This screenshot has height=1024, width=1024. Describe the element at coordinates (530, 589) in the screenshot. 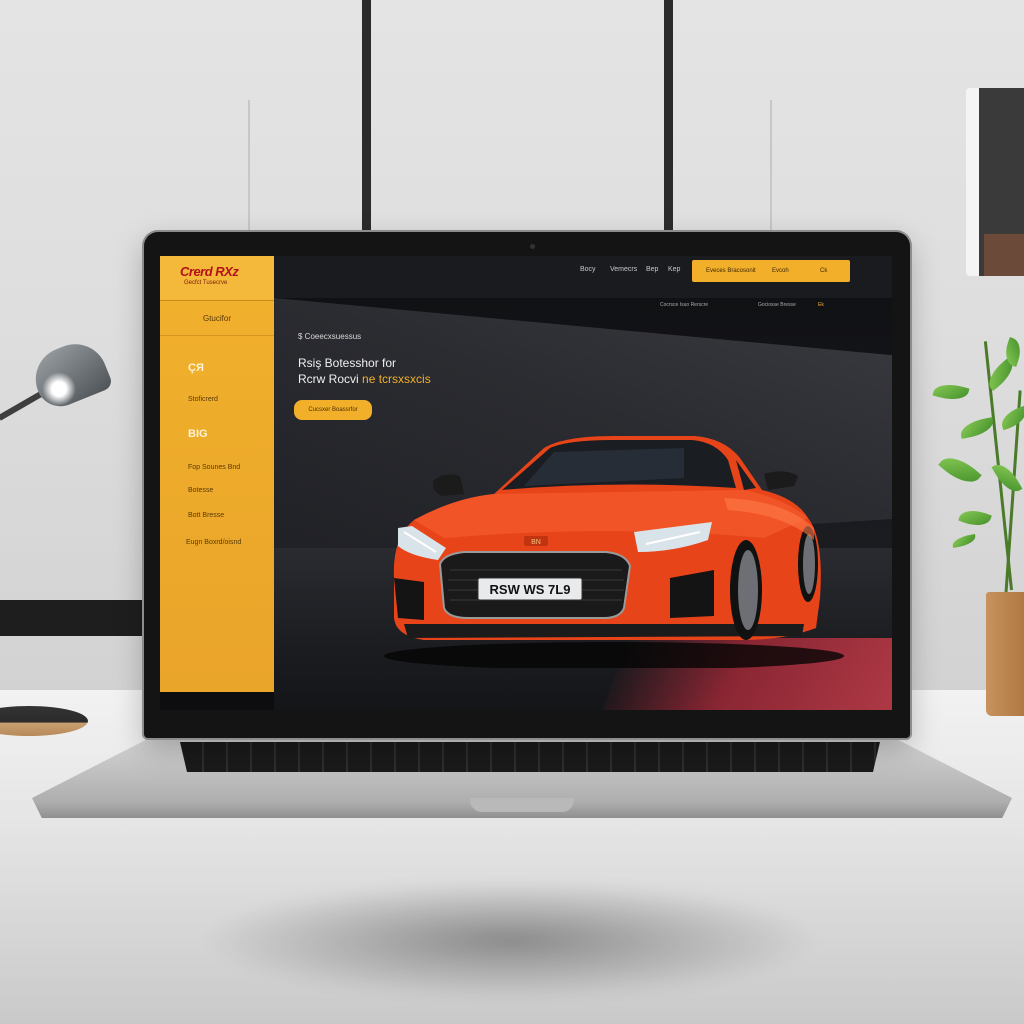

I see `license-plate: RSW WS 7L9` at that location.